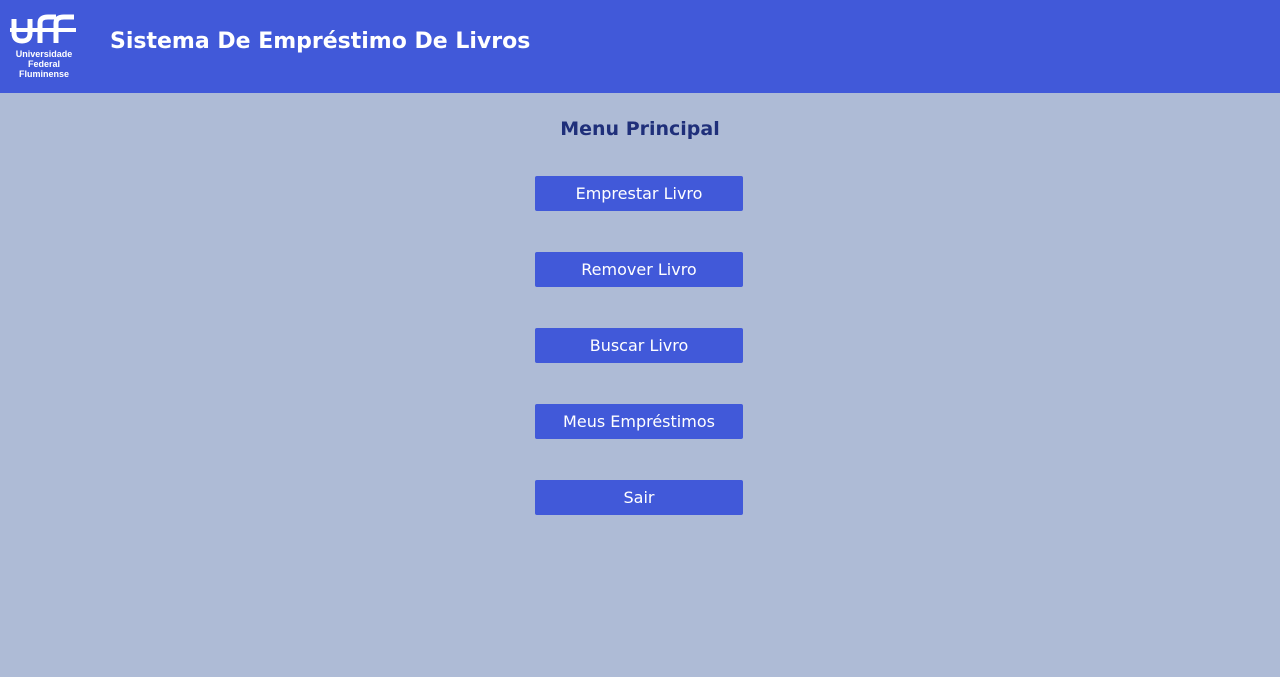  Describe the element at coordinates (639, 345) in the screenshot. I see `buscar-livro-button: Buscar Livro` at that location.